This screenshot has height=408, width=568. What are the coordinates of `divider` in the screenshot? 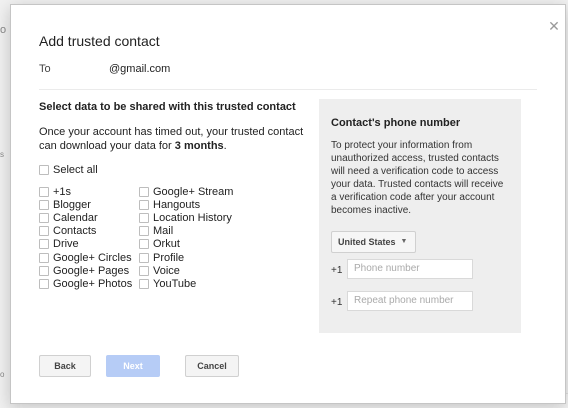 It's located at (288, 89).